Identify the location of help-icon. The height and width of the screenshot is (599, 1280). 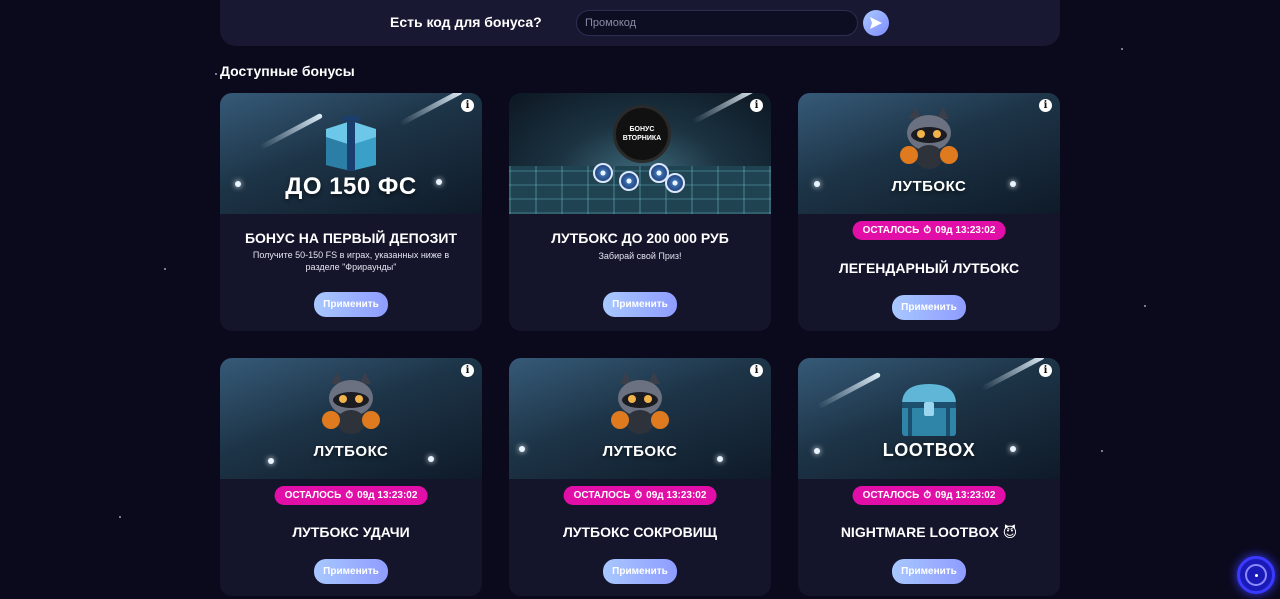
(1256, 575).